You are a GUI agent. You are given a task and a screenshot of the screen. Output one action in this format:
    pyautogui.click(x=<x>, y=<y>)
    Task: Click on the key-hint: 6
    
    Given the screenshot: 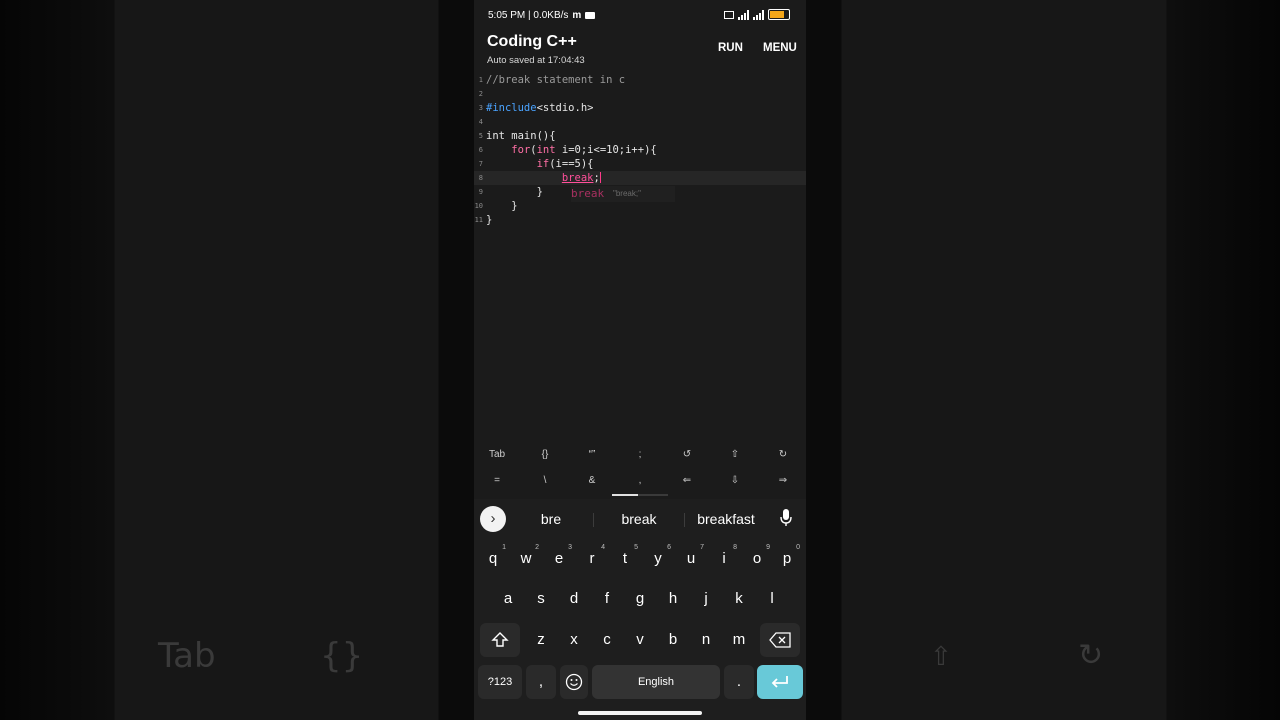 What is the action you would take?
    pyautogui.click(x=669, y=547)
    